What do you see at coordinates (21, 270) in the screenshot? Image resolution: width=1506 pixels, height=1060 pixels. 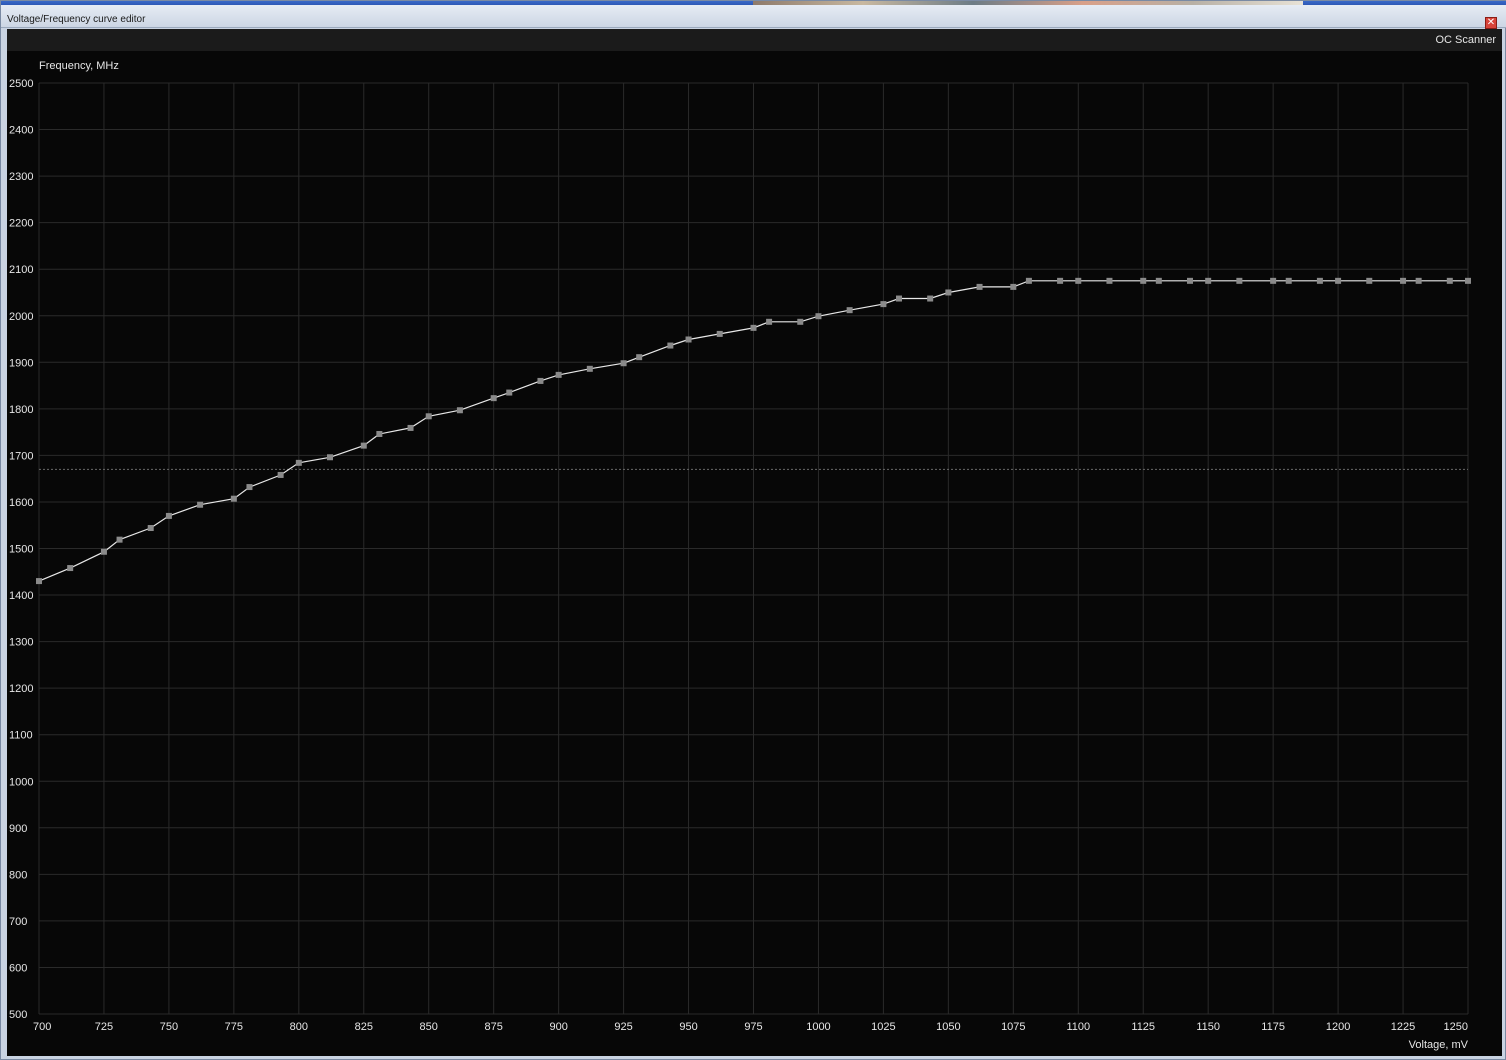 I see `y-tick-label: 2100` at bounding box center [21, 270].